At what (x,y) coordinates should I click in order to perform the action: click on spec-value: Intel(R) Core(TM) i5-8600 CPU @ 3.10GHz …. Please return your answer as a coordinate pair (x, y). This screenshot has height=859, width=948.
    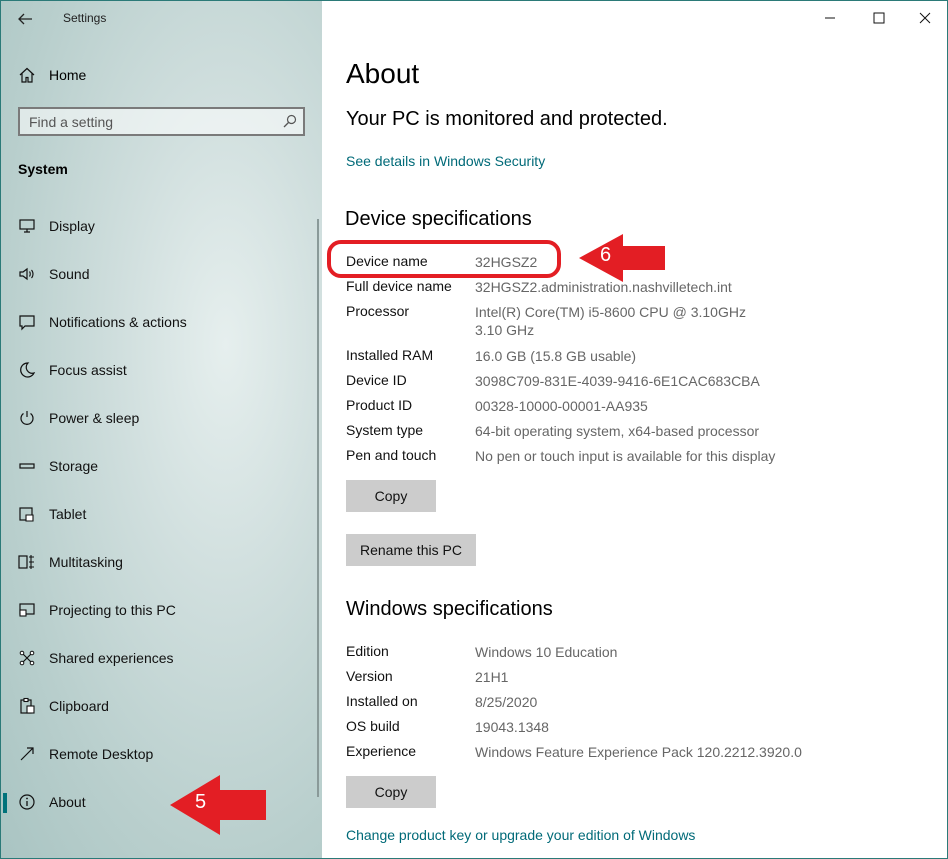
    Looking at the image, I should click on (616, 321).